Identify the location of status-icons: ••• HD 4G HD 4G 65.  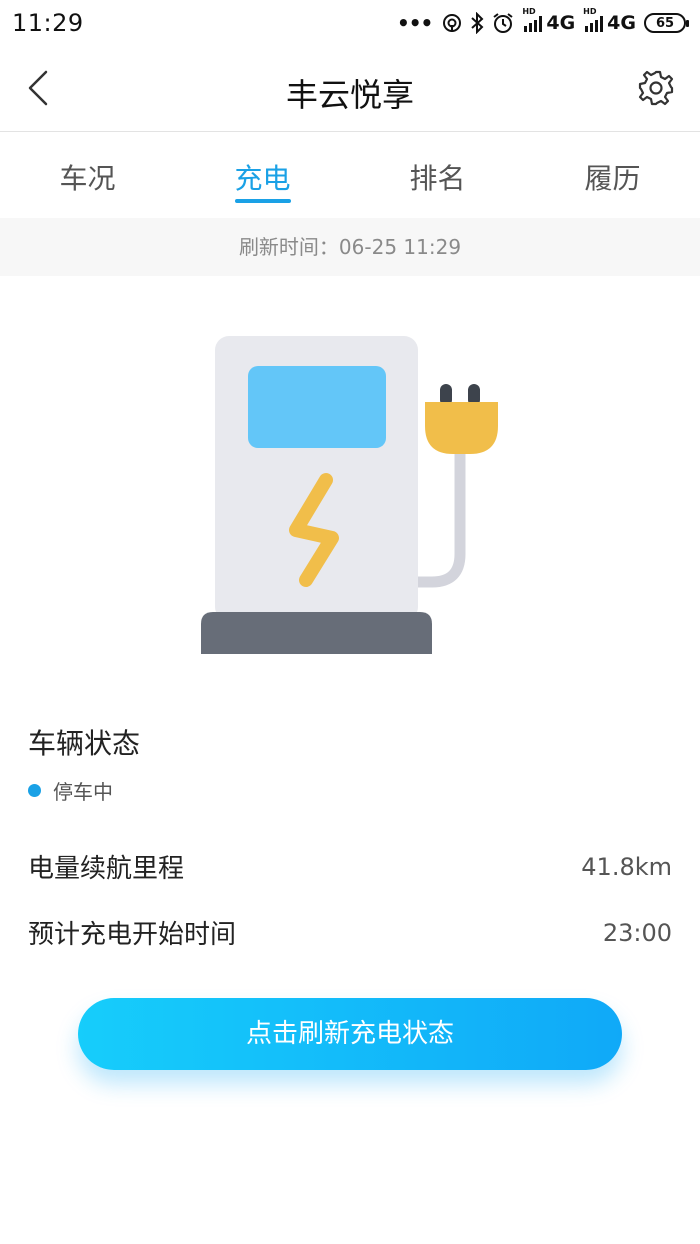
(542, 21).